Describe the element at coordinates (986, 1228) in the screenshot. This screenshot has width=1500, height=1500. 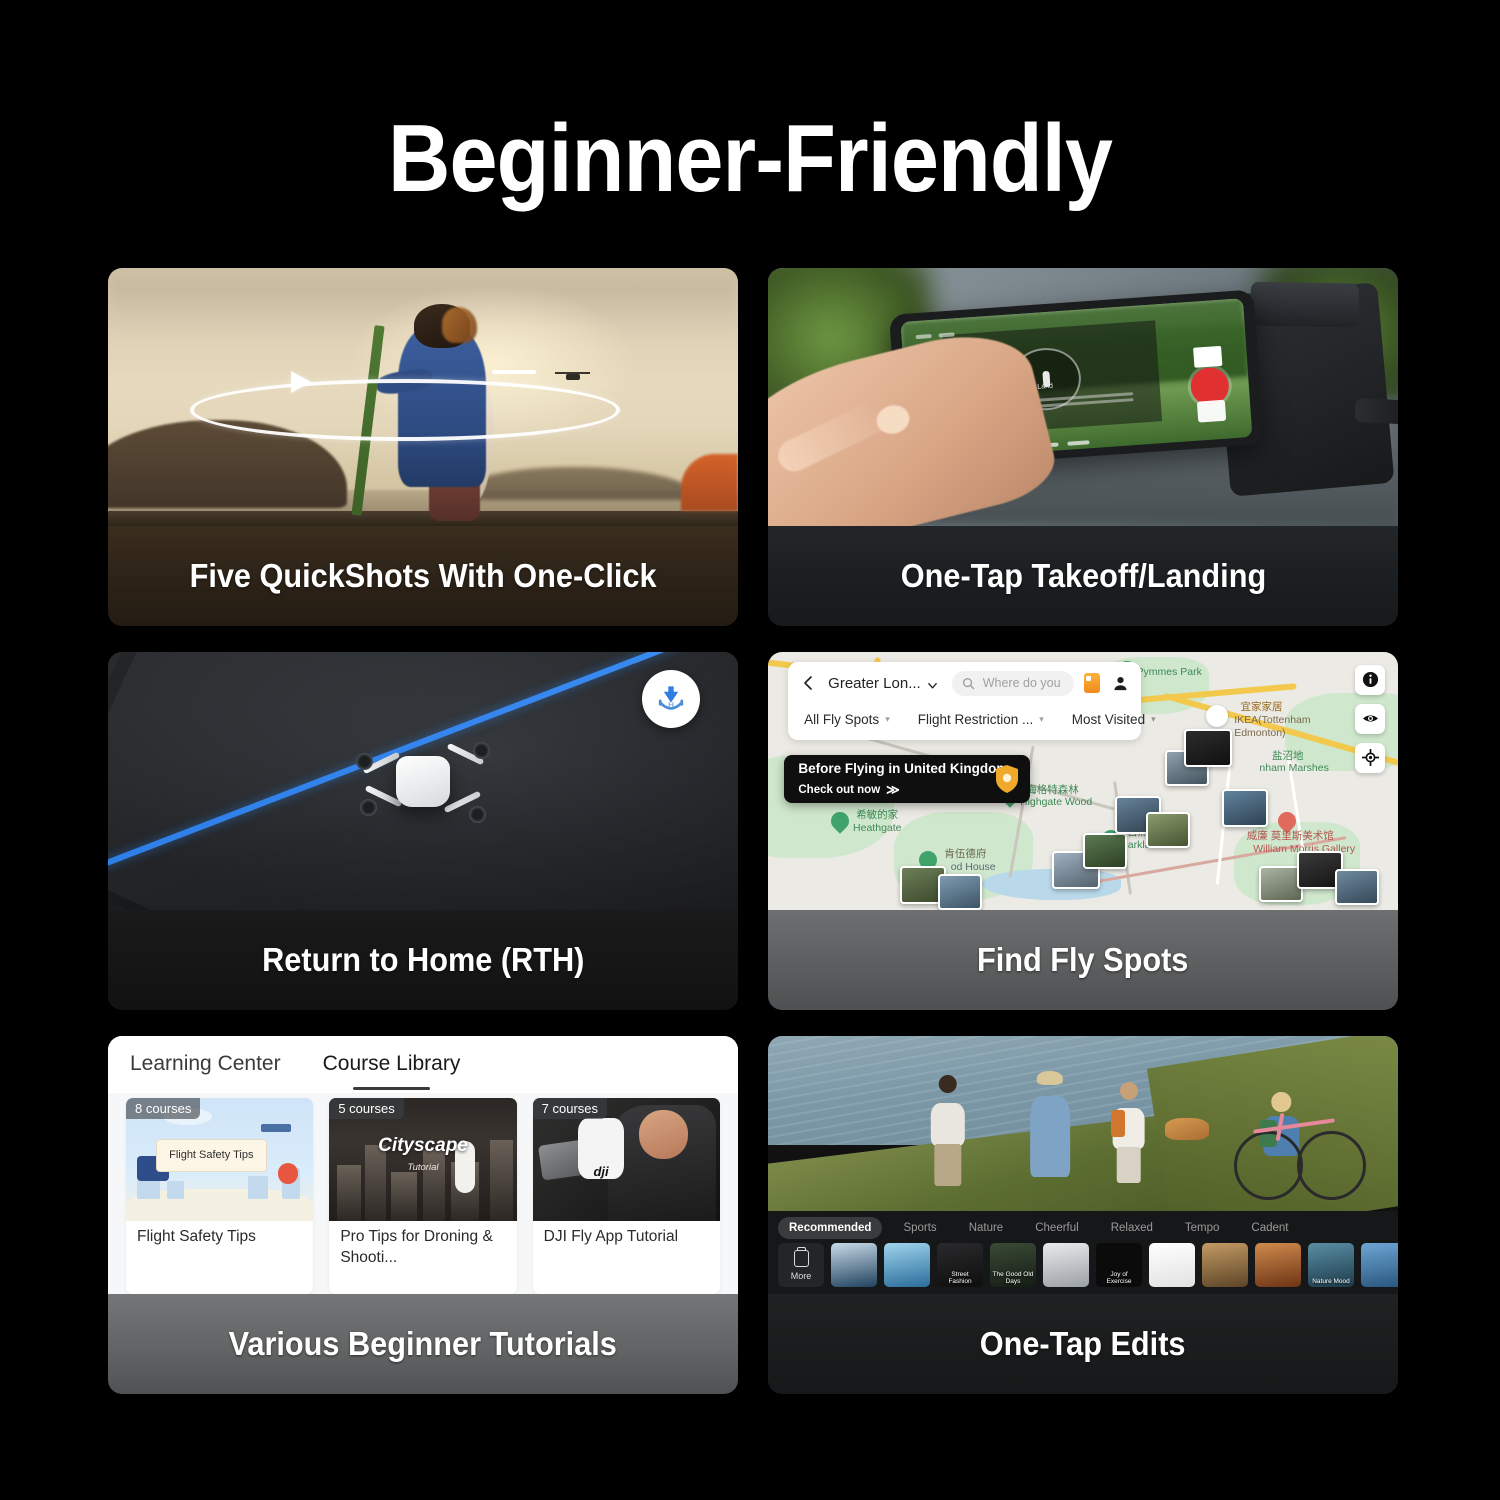
I see `tab-nature: Nature` at that location.